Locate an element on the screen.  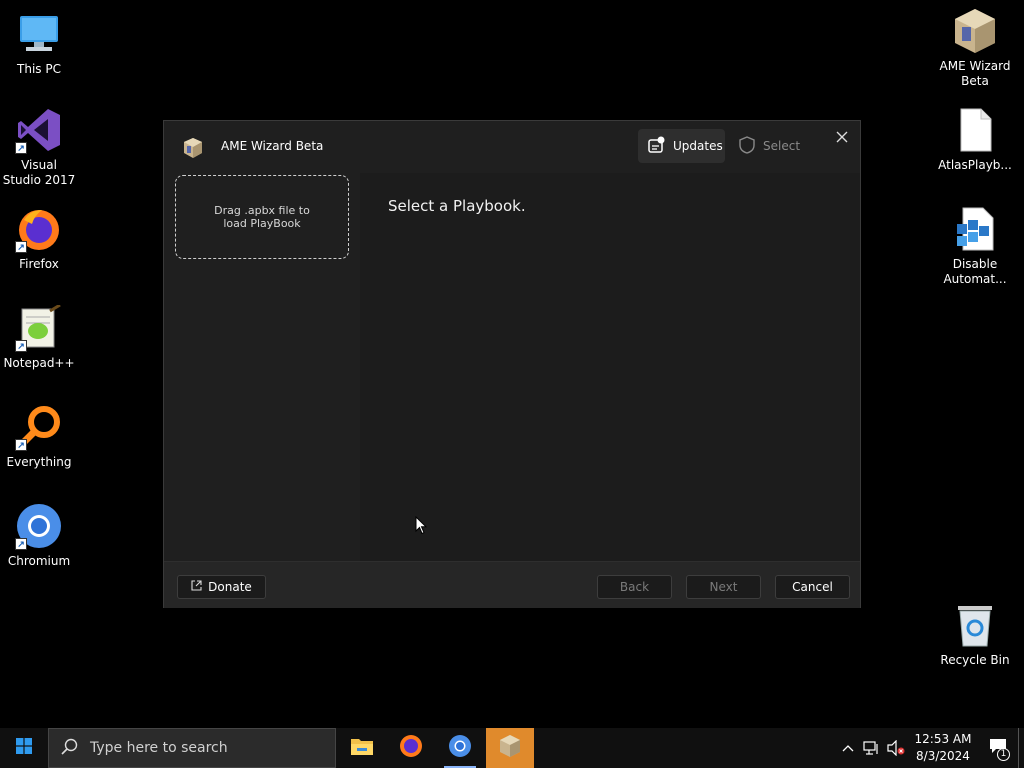
system-tray: 12:53 AM 8/3/2024 1 is located at coordinates (930, 748).